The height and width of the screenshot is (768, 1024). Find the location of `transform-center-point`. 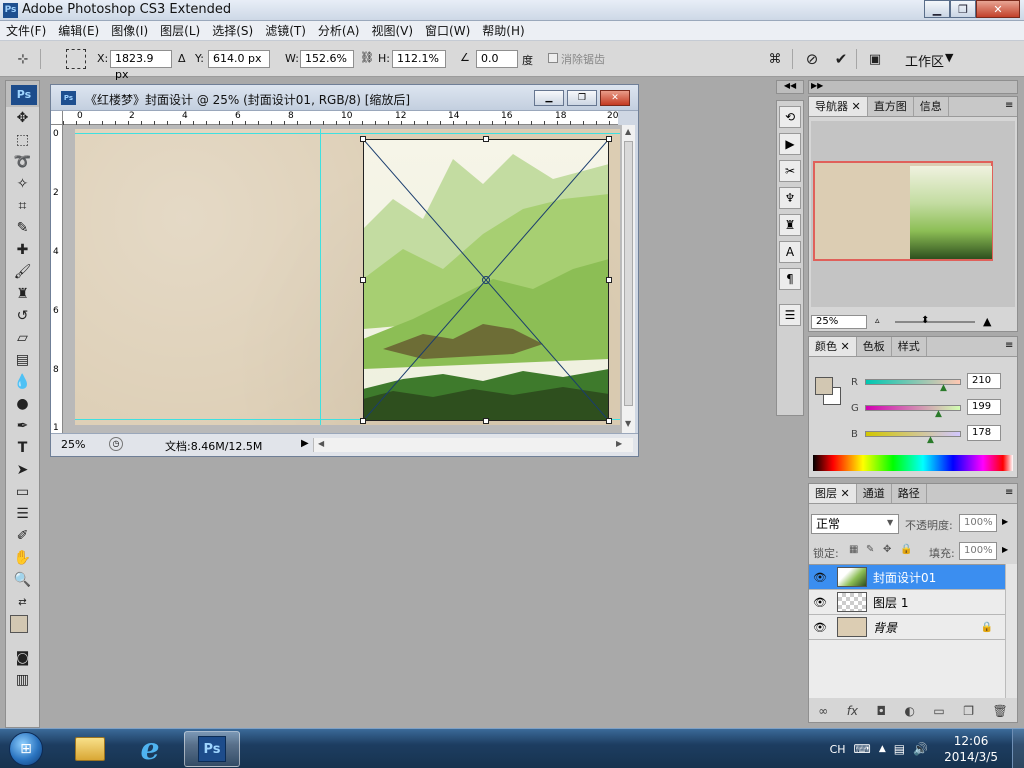

transform-center-point is located at coordinates (486, 280).